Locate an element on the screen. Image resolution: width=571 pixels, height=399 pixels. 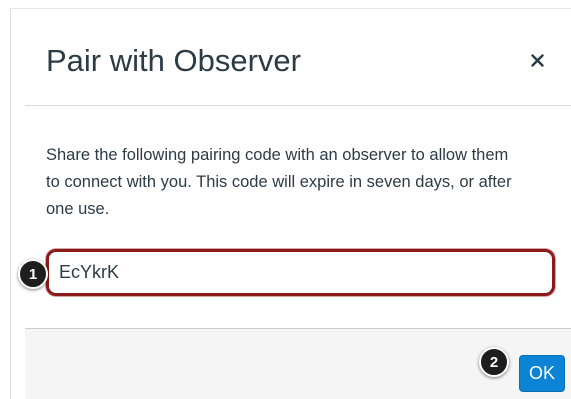
callout-badge-2: 2 is located at coordinates (494, 362).